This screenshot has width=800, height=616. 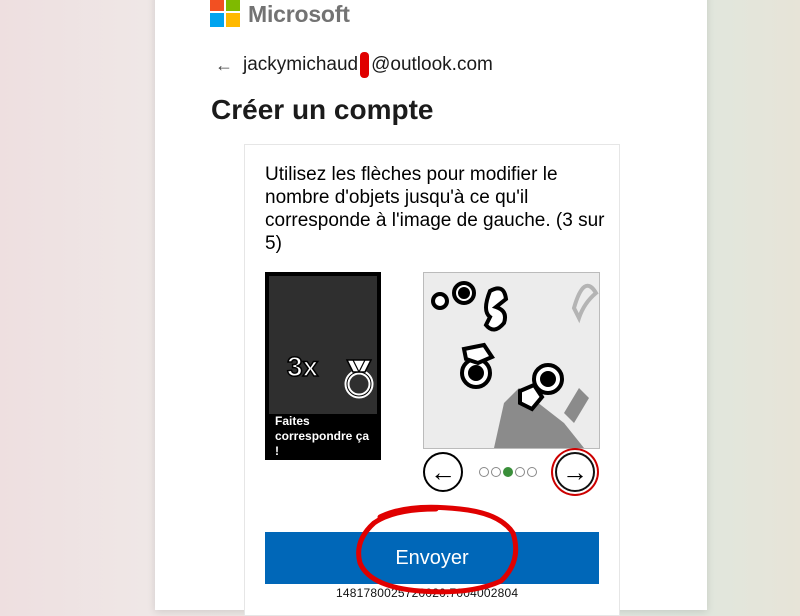 I want to click on redaction-mark, so click(x=365, y=65).